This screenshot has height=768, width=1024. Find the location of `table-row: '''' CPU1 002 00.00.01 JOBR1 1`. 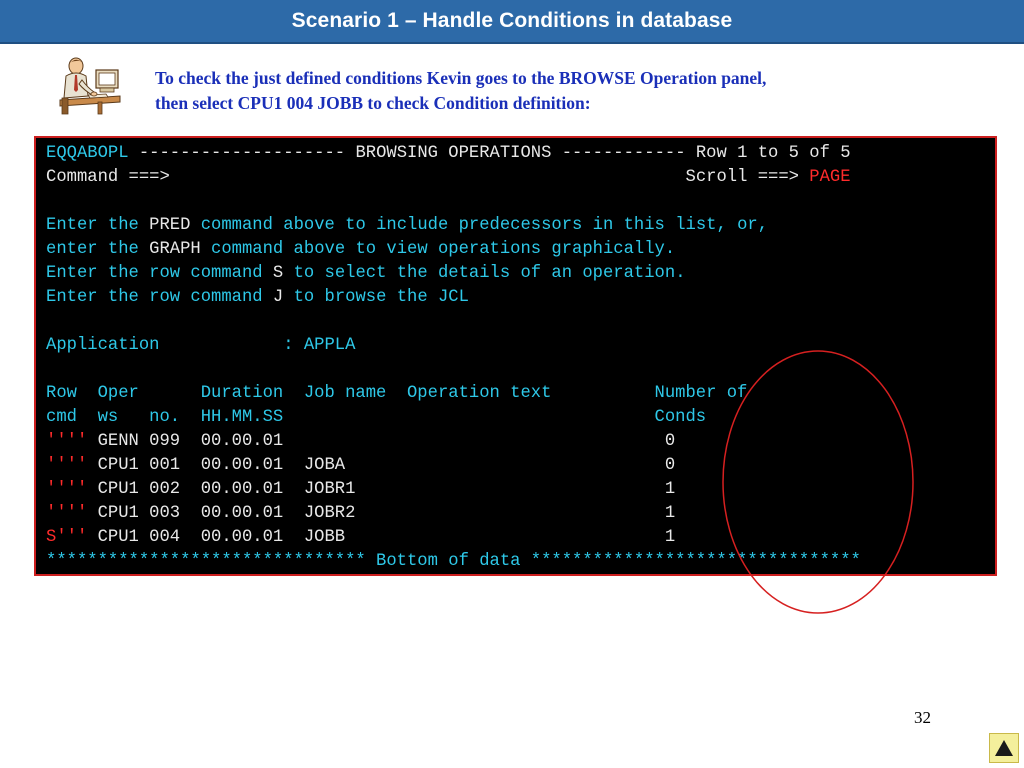

table-row: '''' CPU1 002 00.00.01 JOBR1 1 is located at coordinates (360, 490).